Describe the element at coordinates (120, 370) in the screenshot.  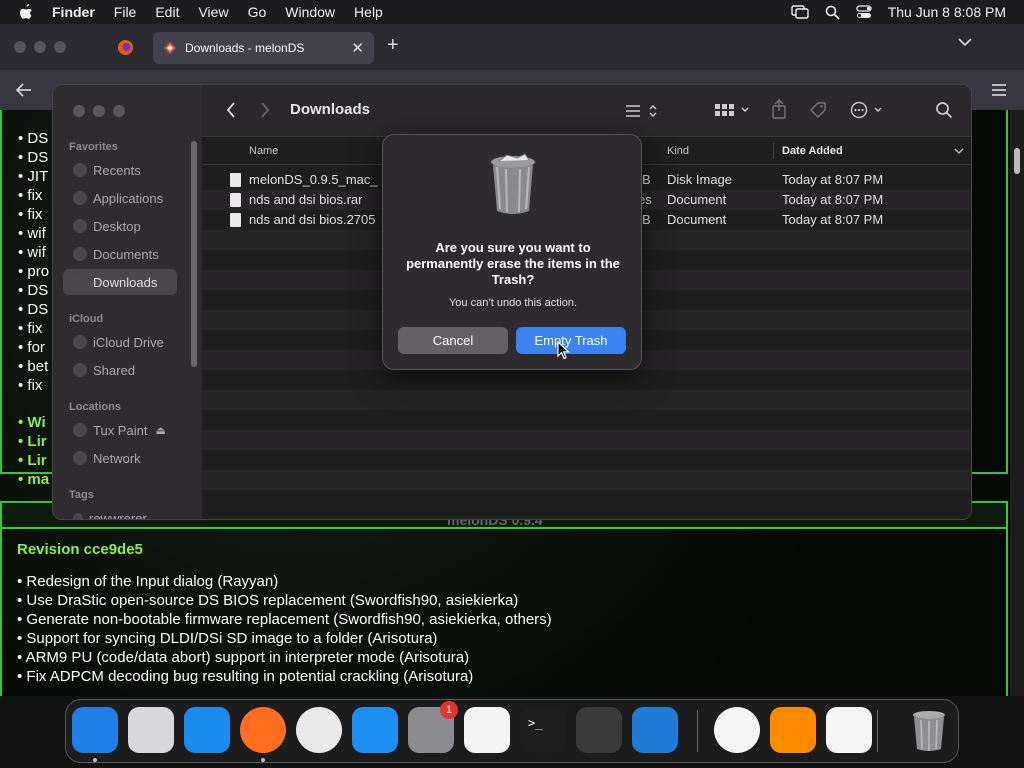
I see `sidebar-item-shared: Shared` at that location.